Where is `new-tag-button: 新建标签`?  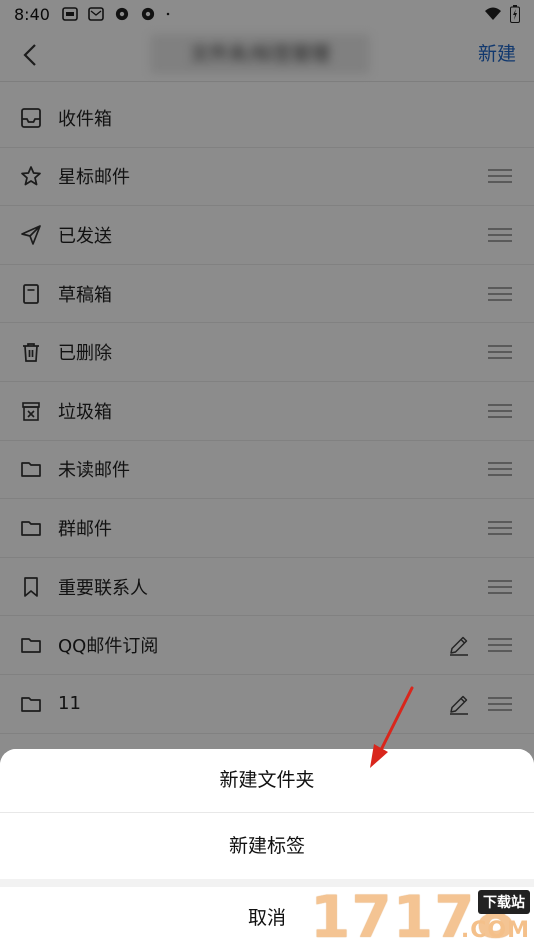
new-tag-button: 新建标签 is located at coordinates (267, 846).